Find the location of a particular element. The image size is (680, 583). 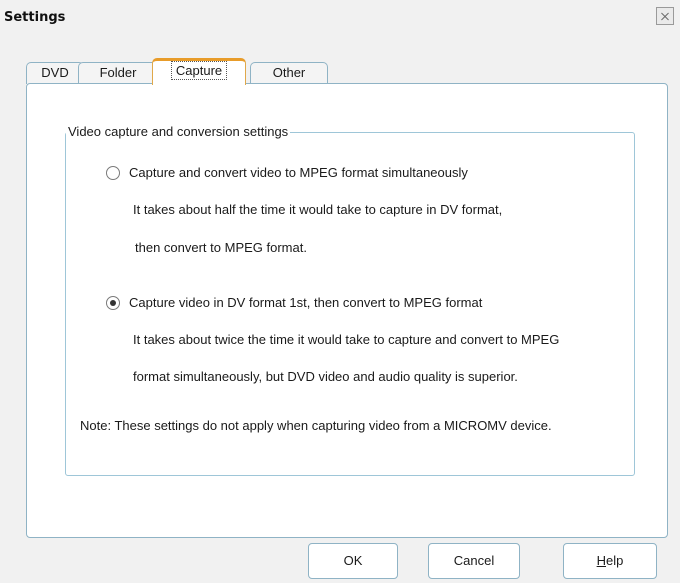

help-button: Help is located at coordinates (610, 561).